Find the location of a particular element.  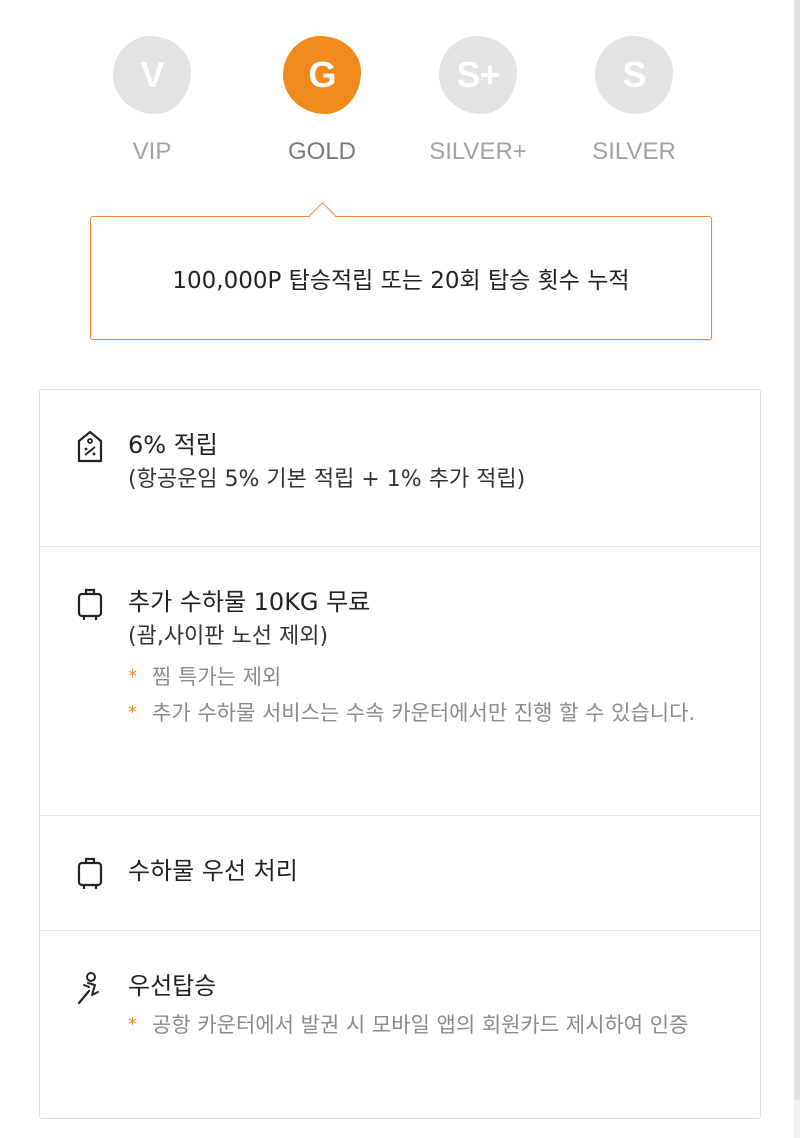

seat-icon is located at coordinates (88, 988).